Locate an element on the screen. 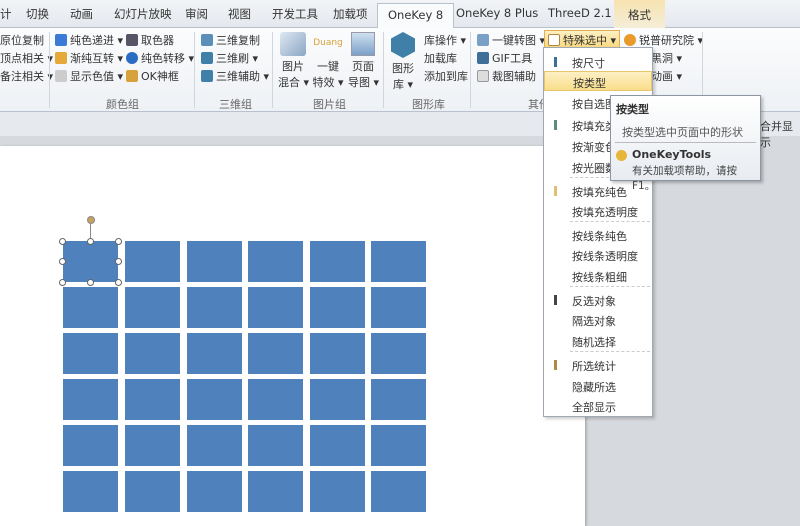 The image size is (800, 526). btn-gif-tool: GIF工具 is located at coordinates (504, 58).